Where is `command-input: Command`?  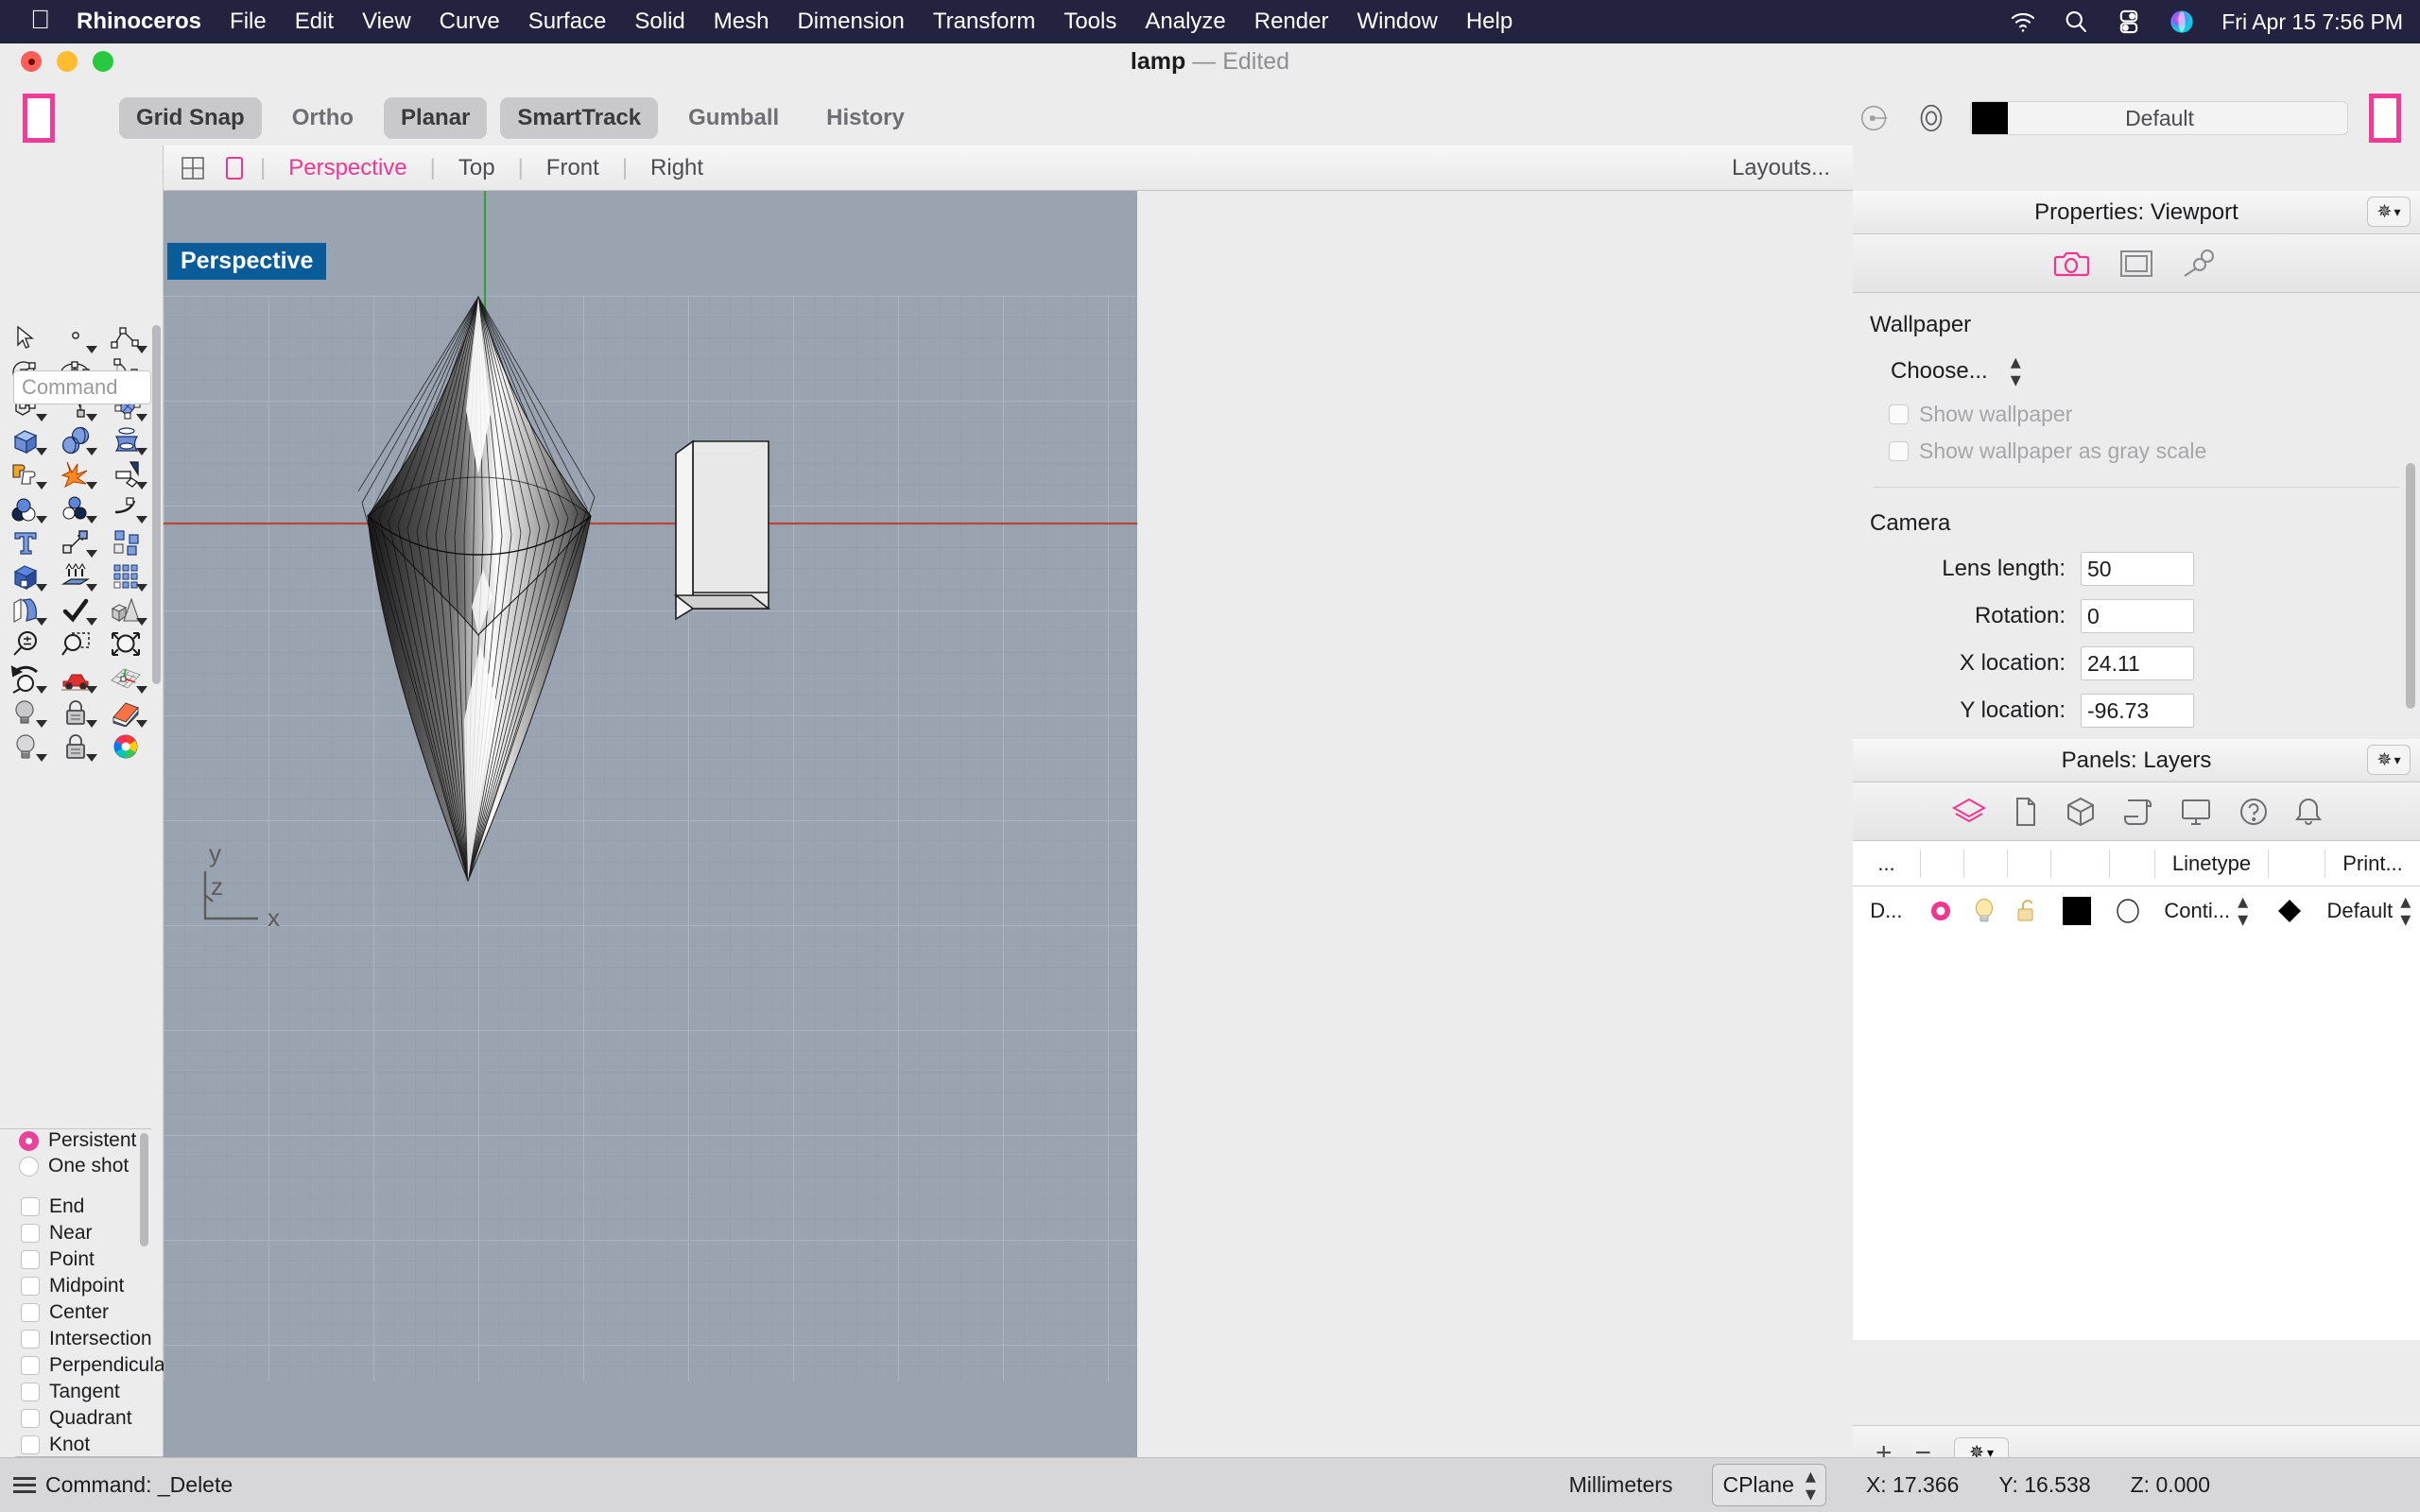
command-input: Command is located at coordinates (82, 387).